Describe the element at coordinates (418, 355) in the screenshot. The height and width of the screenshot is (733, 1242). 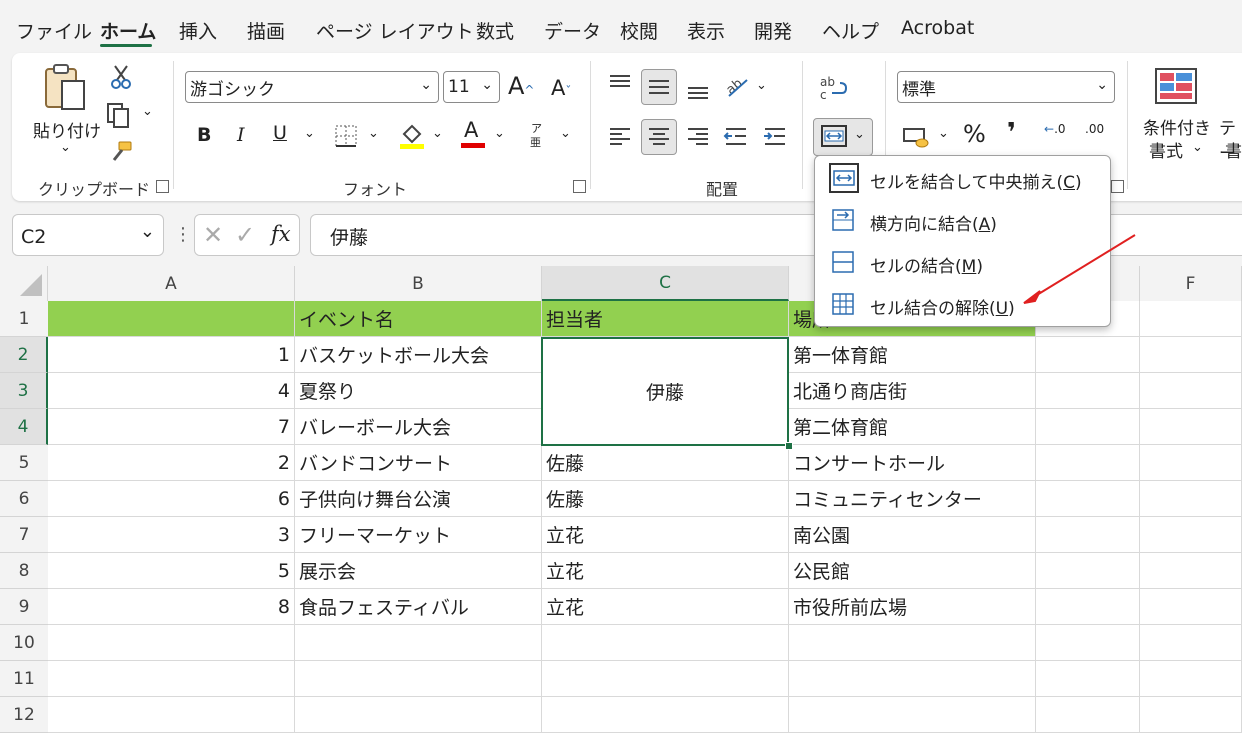
I see `table-cell: バスケットボール大会` at that location.